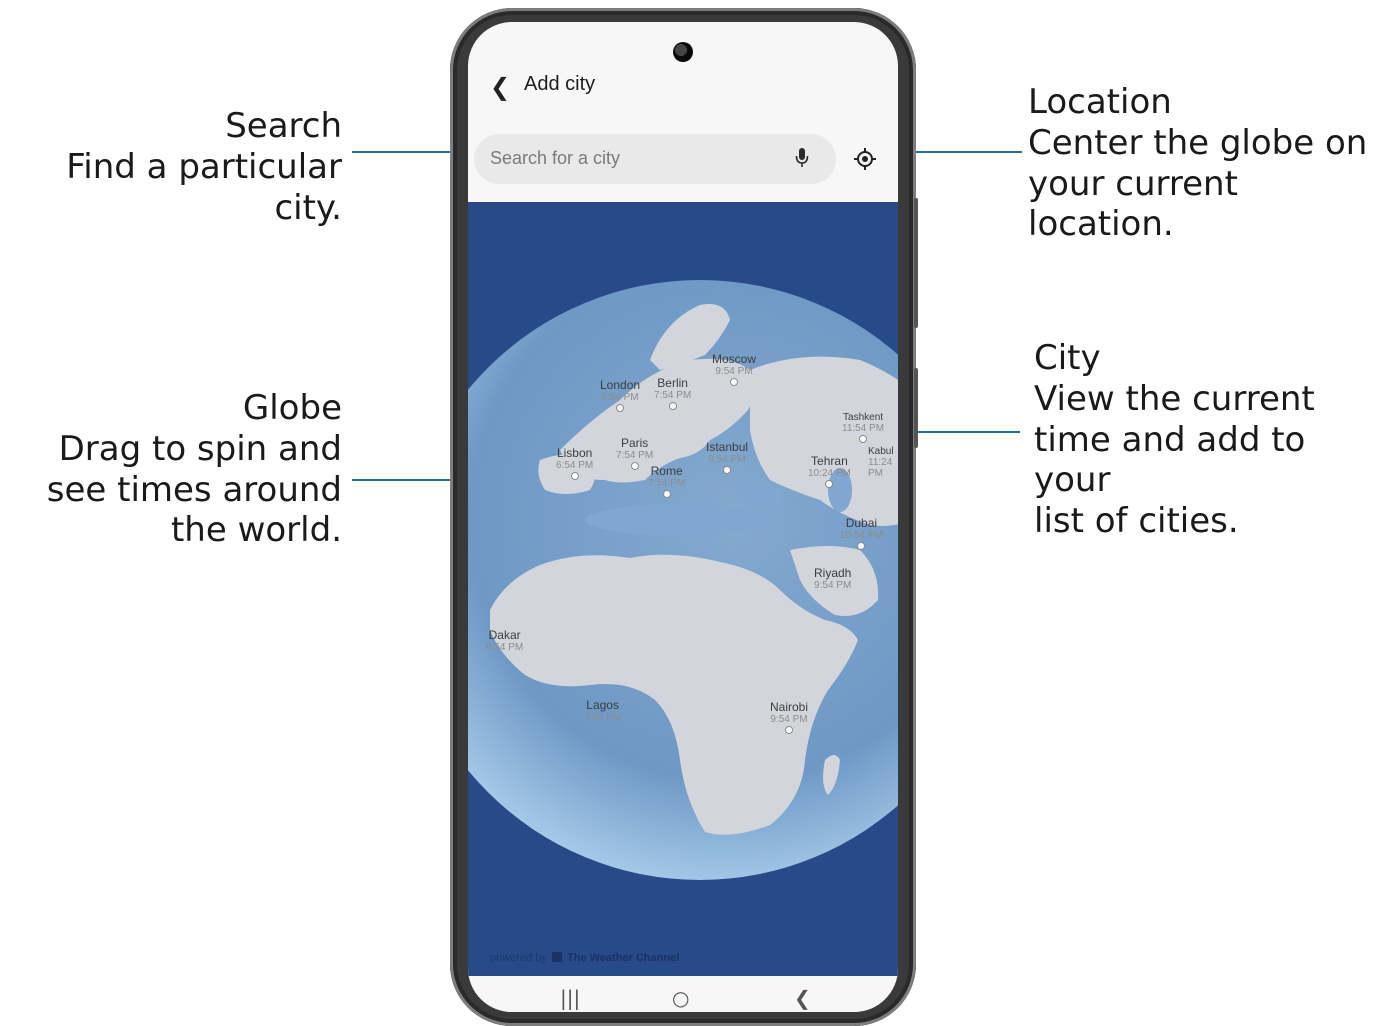 The width and height of the screenshot is (1384, 1026). I want to click on city-marker-lisbon: Lisbon 6:54 PM, so click(574, 463).